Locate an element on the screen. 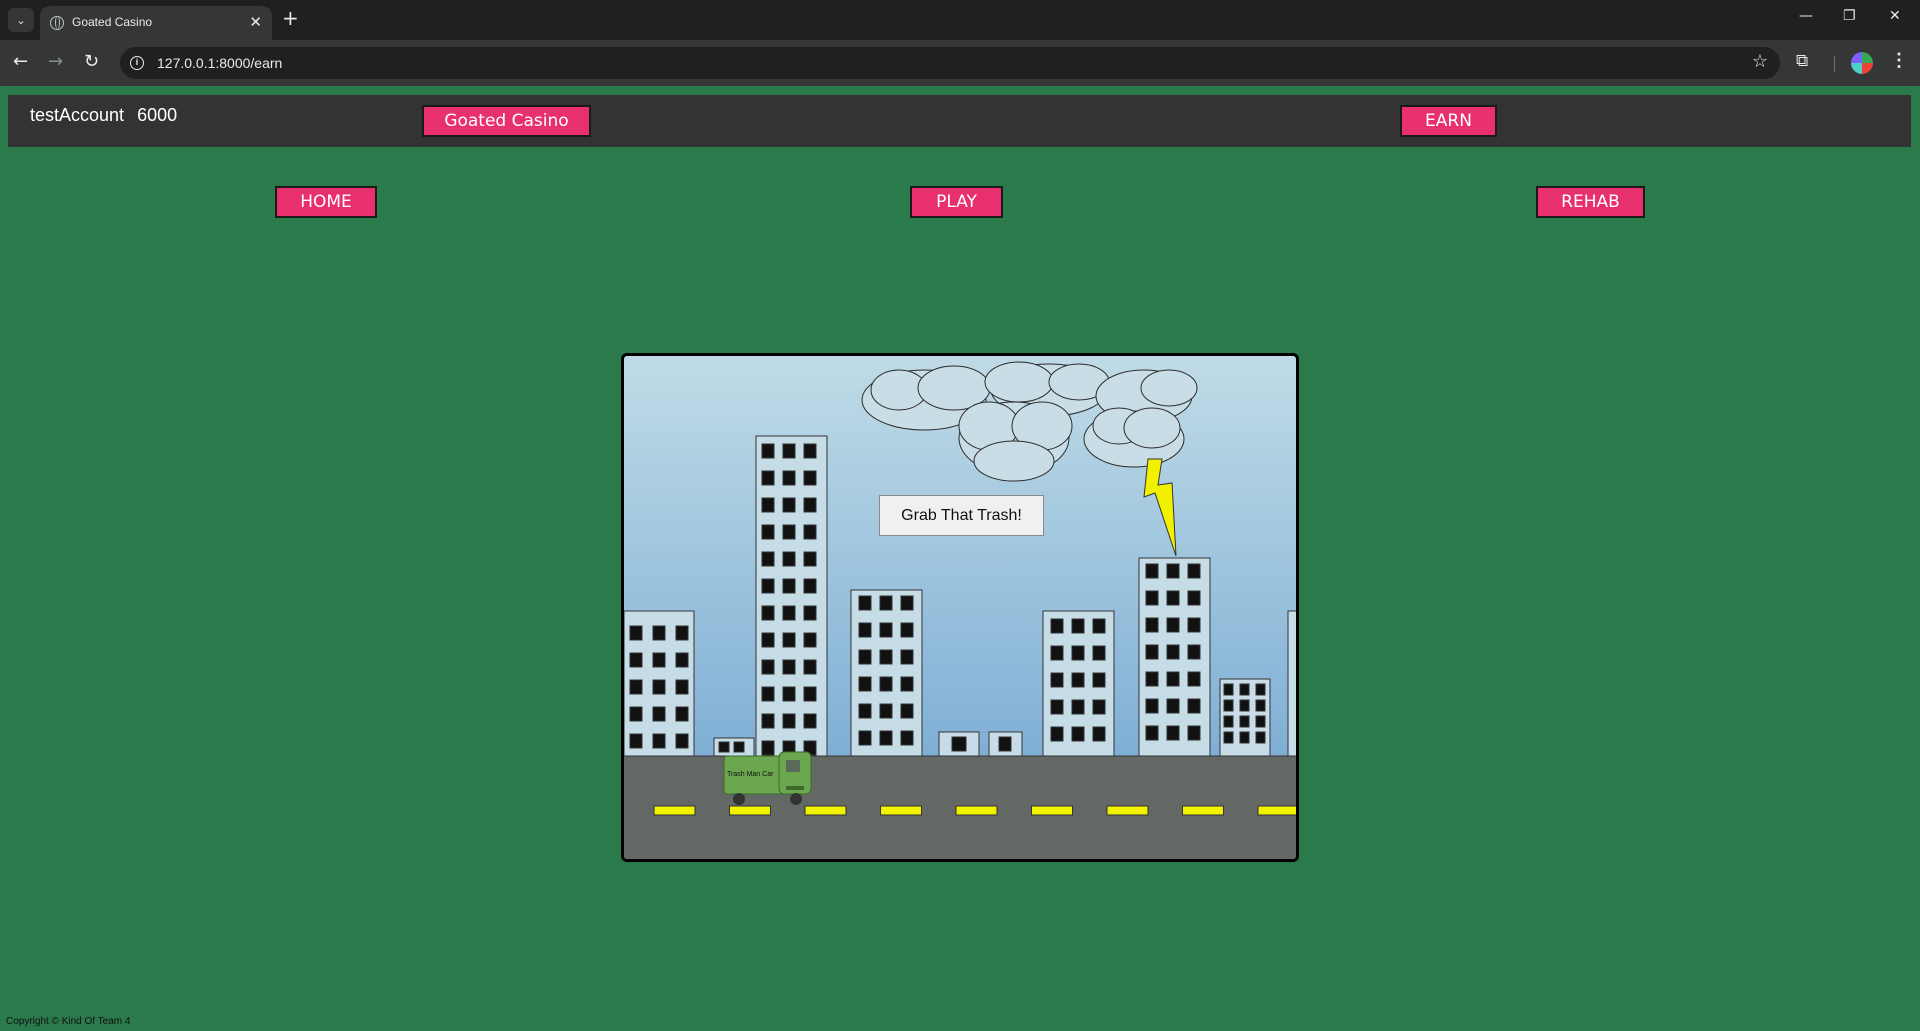 This screenshot has height=1031, width=1920. browser-toolbar: ← → ↻ i 127.0.0.1:8000/earn ☆ ⧉ ⋮ is located at coordinates (960, 63).